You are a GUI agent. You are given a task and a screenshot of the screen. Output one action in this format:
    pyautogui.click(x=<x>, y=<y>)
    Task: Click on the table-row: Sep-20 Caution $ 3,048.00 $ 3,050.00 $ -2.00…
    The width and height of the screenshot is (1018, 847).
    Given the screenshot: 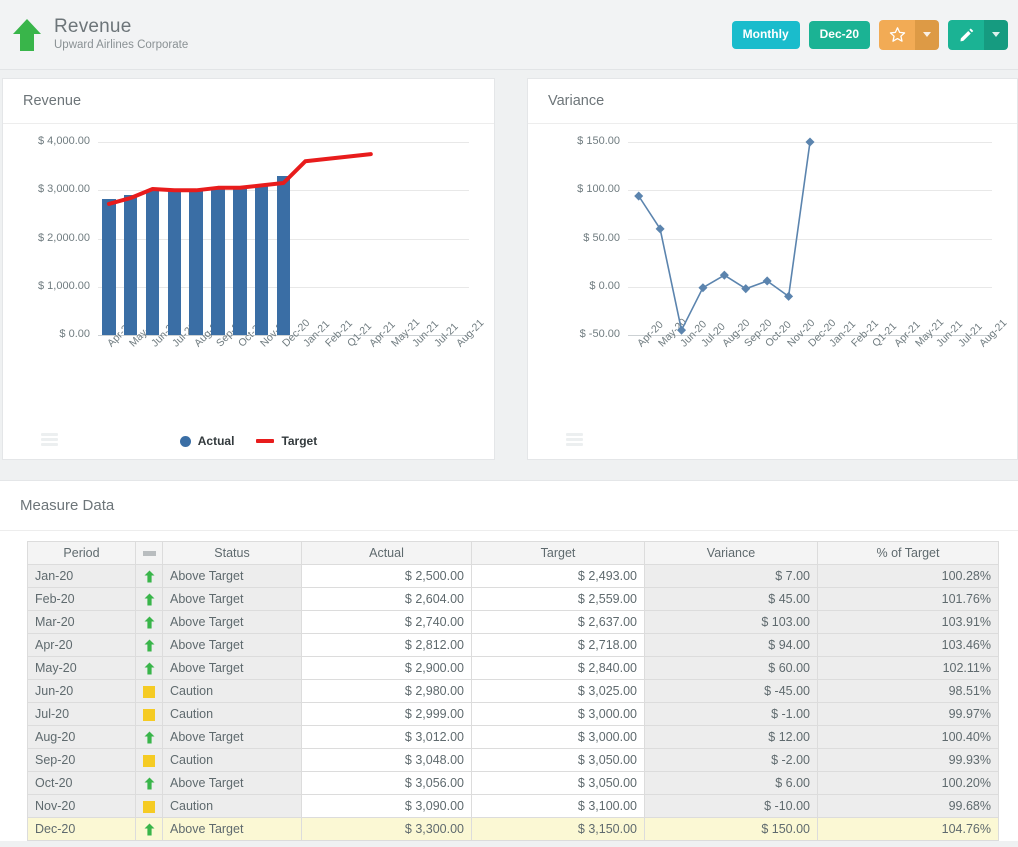 What is the action you would take?
    pyautogui.click(x=513, y=760)
    